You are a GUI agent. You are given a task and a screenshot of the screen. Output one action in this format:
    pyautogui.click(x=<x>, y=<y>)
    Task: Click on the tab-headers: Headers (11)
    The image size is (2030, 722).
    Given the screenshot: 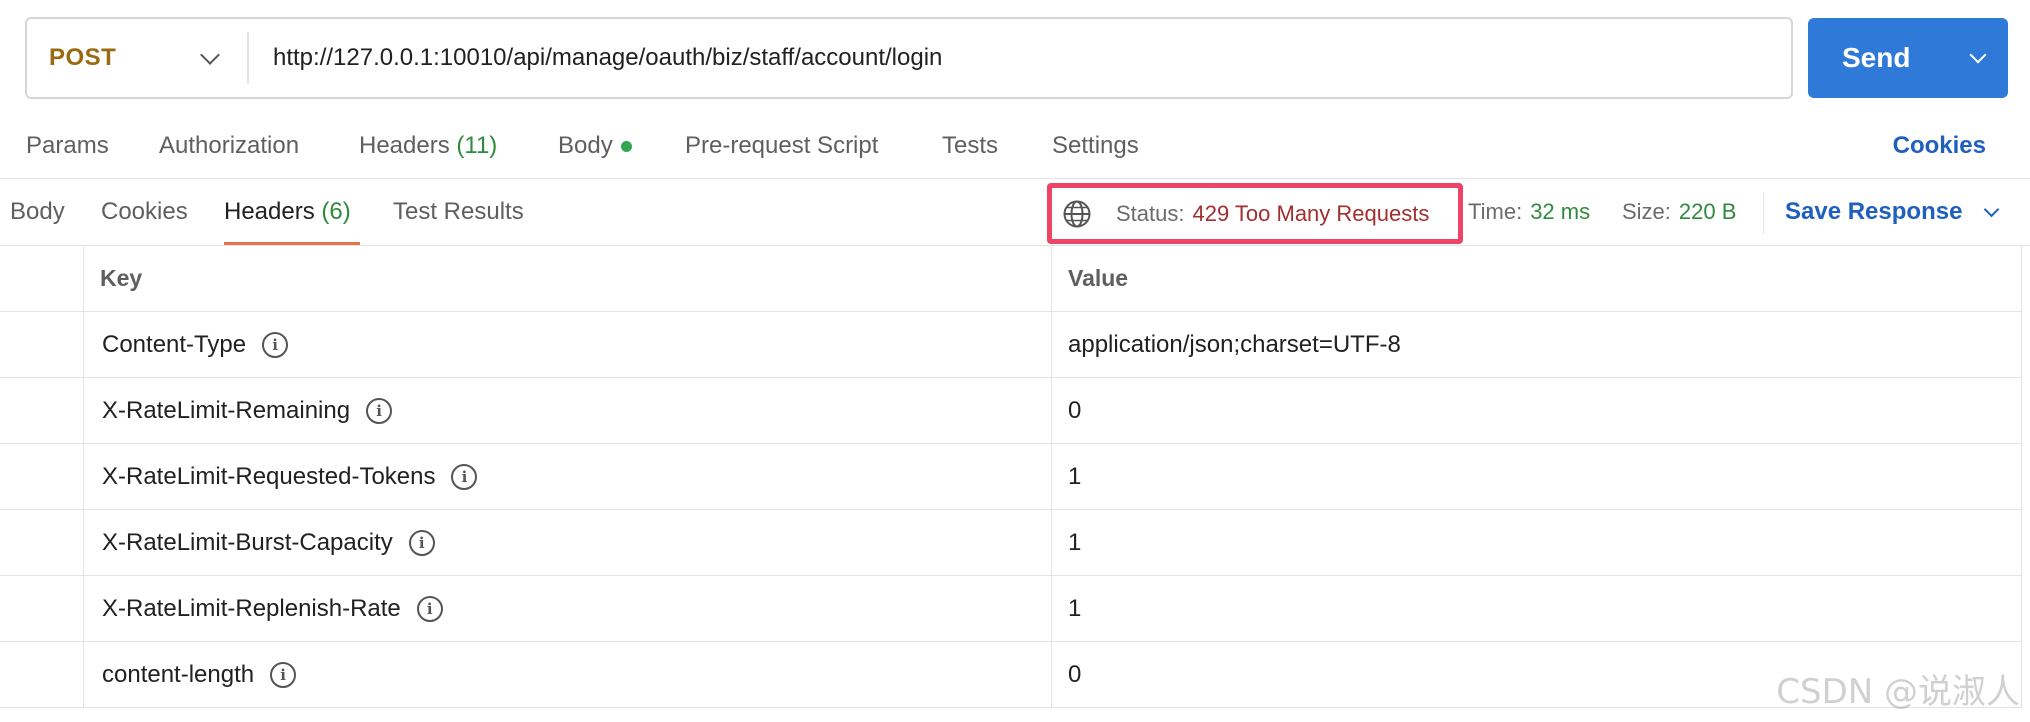 What is the action you would take?
    pyautogui.click(x=428, y=146)
    